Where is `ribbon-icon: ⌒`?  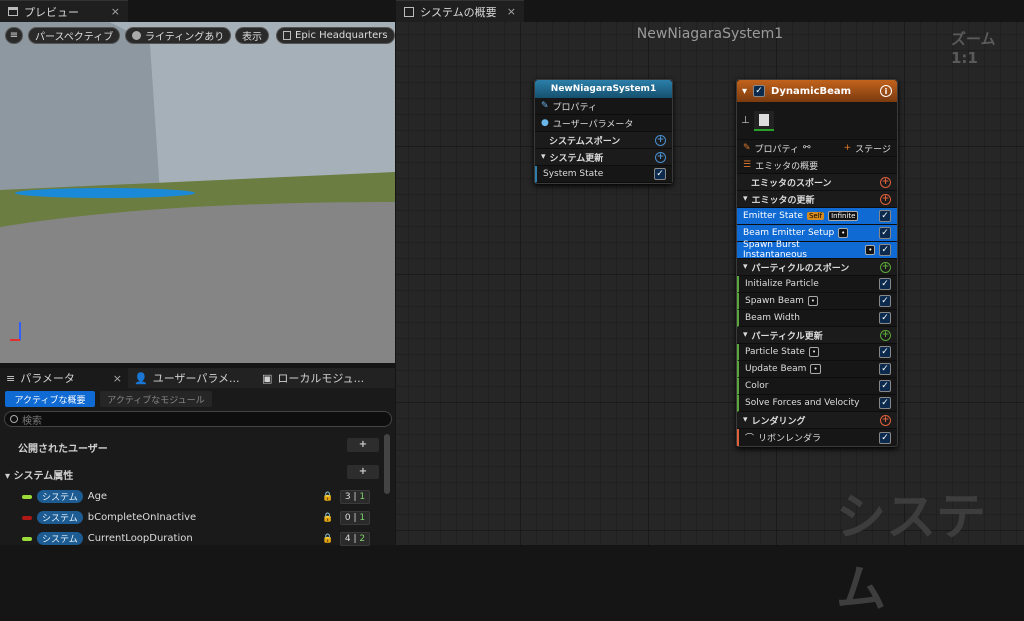 ribbon-icon: ⌒ is located at coordinates (750, 439).